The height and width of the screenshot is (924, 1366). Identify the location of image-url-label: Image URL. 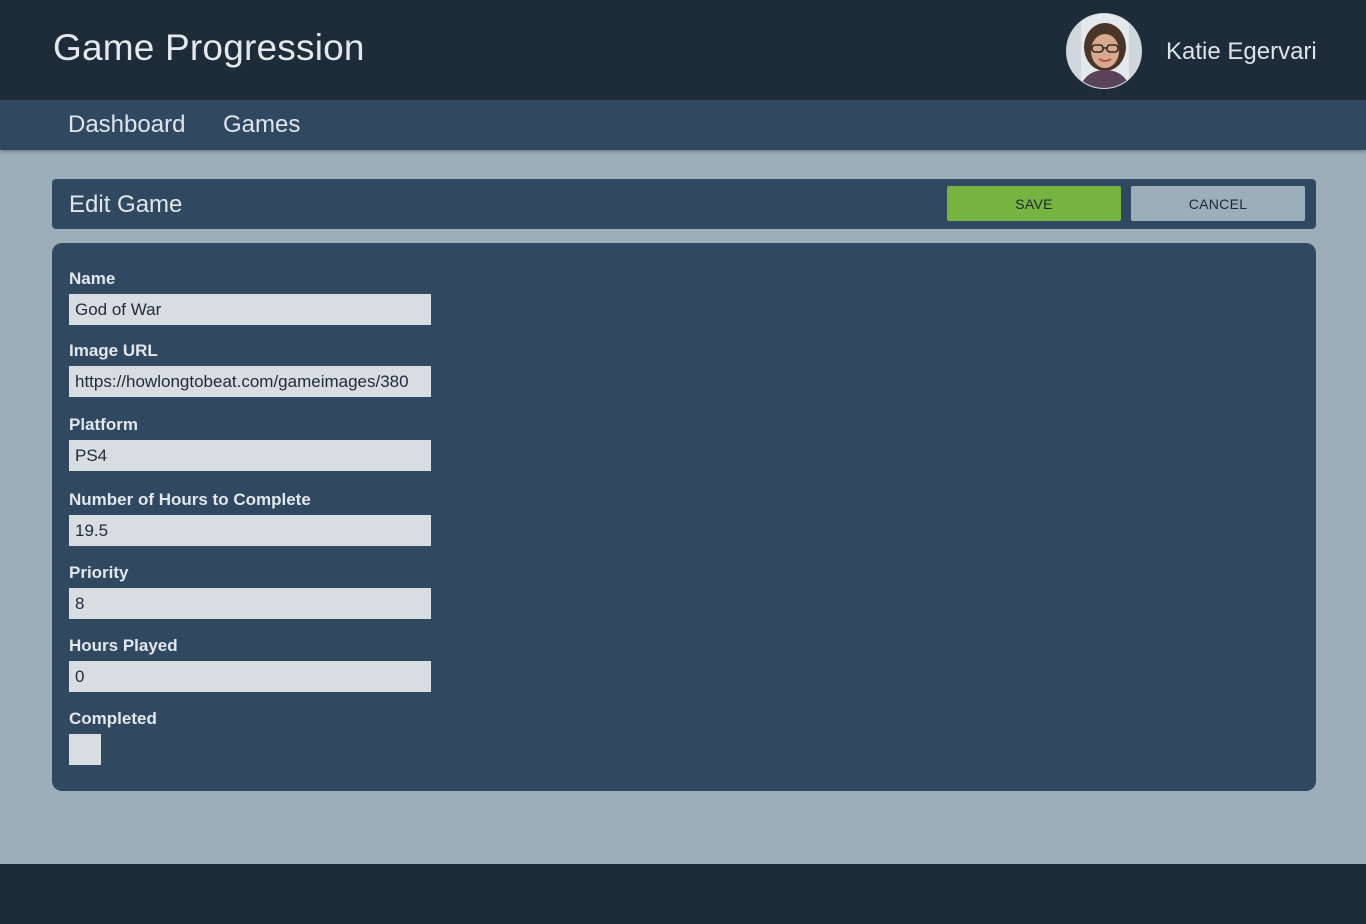
(113, 350).